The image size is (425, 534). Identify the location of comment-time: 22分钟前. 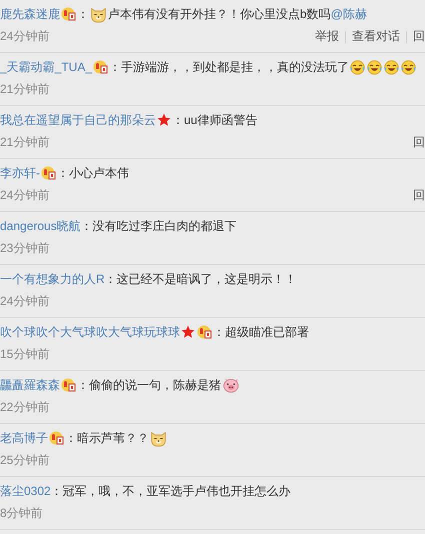
(25, 407).